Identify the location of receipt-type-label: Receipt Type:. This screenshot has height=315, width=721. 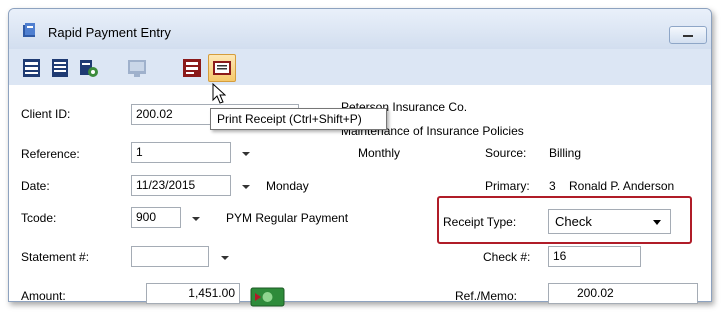
(480, 222).